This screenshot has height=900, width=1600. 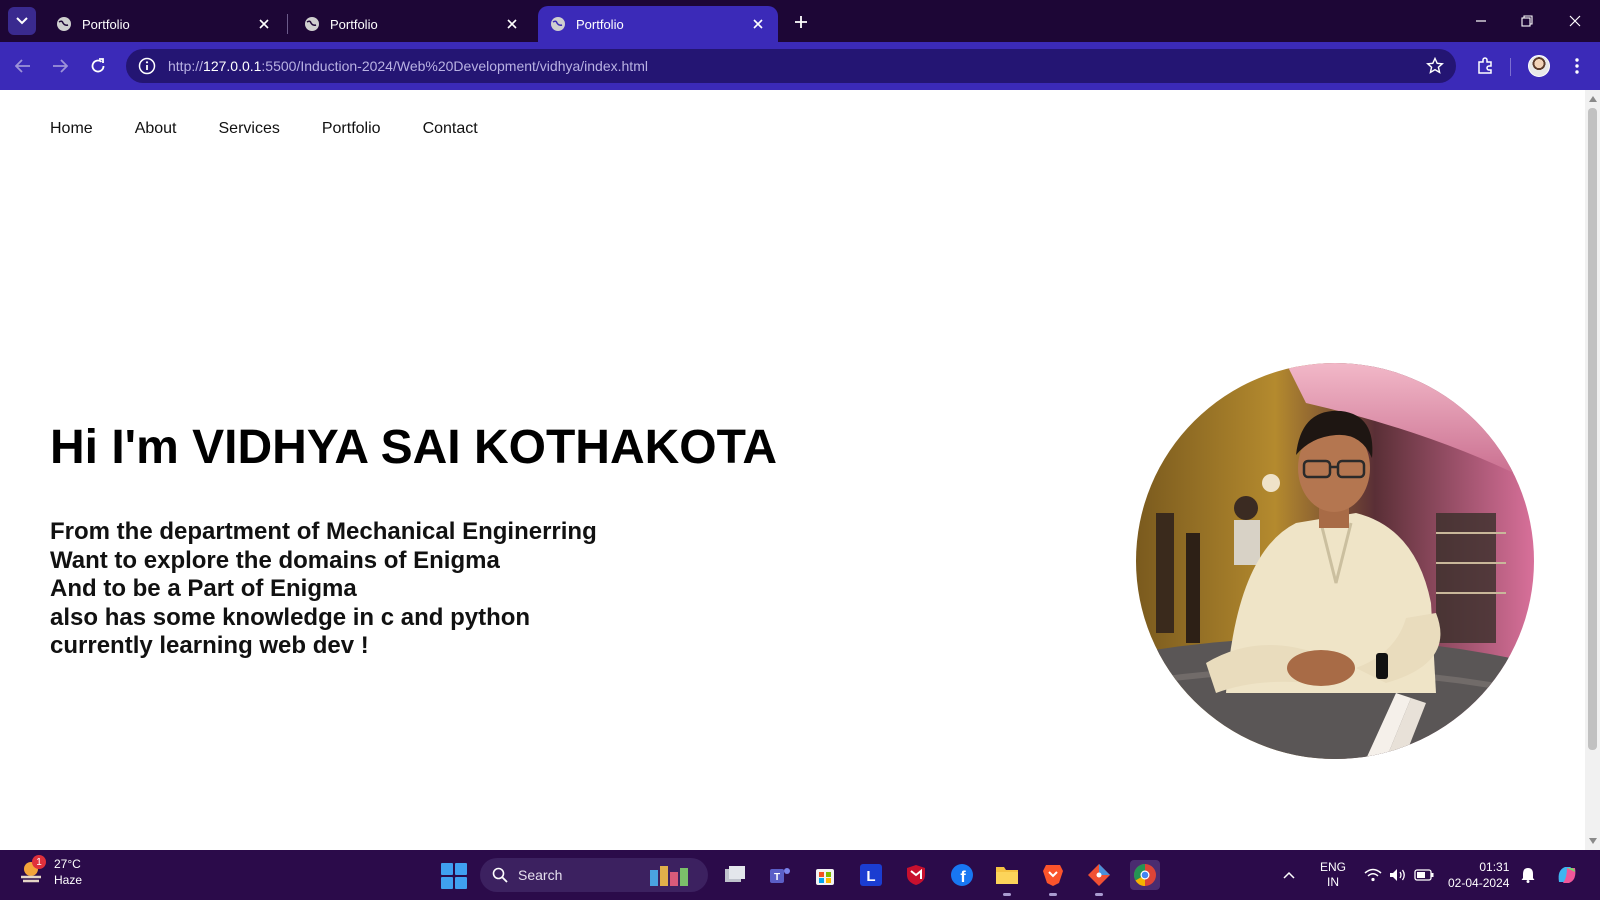 I want to click on clock-time: 01:31, so click(x=1494, y=867).